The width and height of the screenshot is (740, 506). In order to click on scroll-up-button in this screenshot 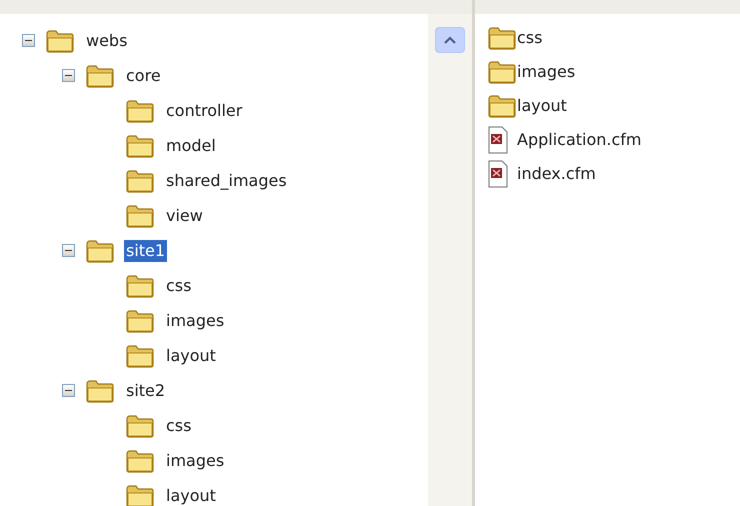, I will do `click(450, 40)`.